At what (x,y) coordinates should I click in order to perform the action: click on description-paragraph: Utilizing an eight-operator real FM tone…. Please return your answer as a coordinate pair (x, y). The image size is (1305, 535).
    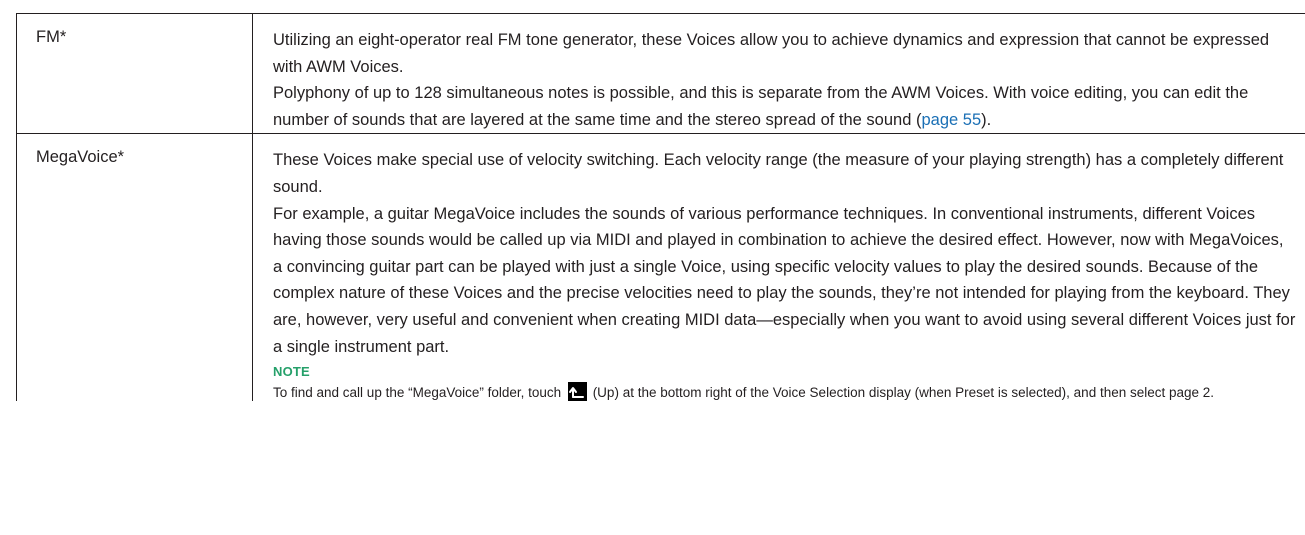
    Looking at the image, I should click on (771, 53).